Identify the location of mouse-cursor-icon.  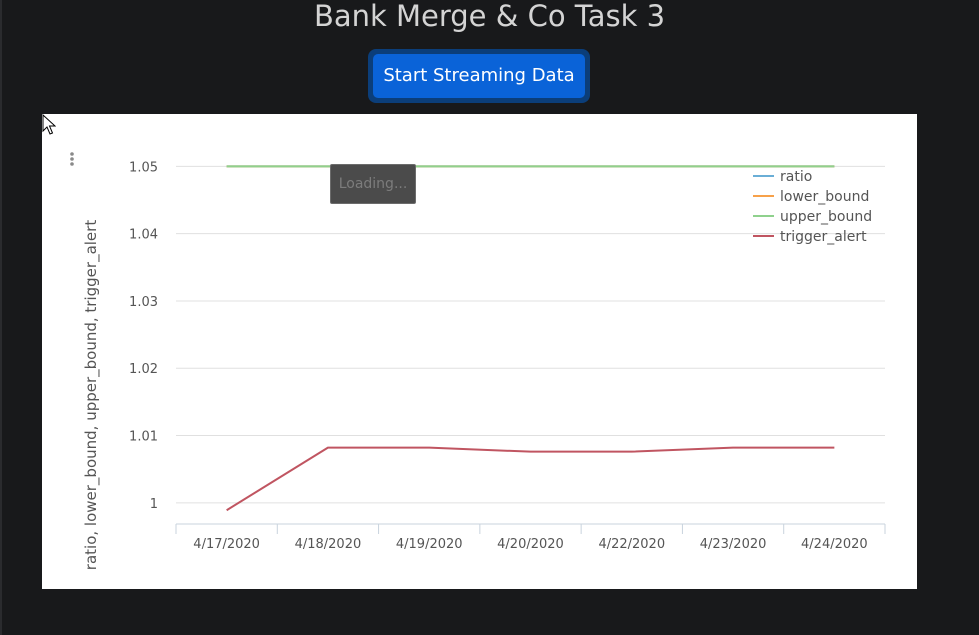
(49, 124).